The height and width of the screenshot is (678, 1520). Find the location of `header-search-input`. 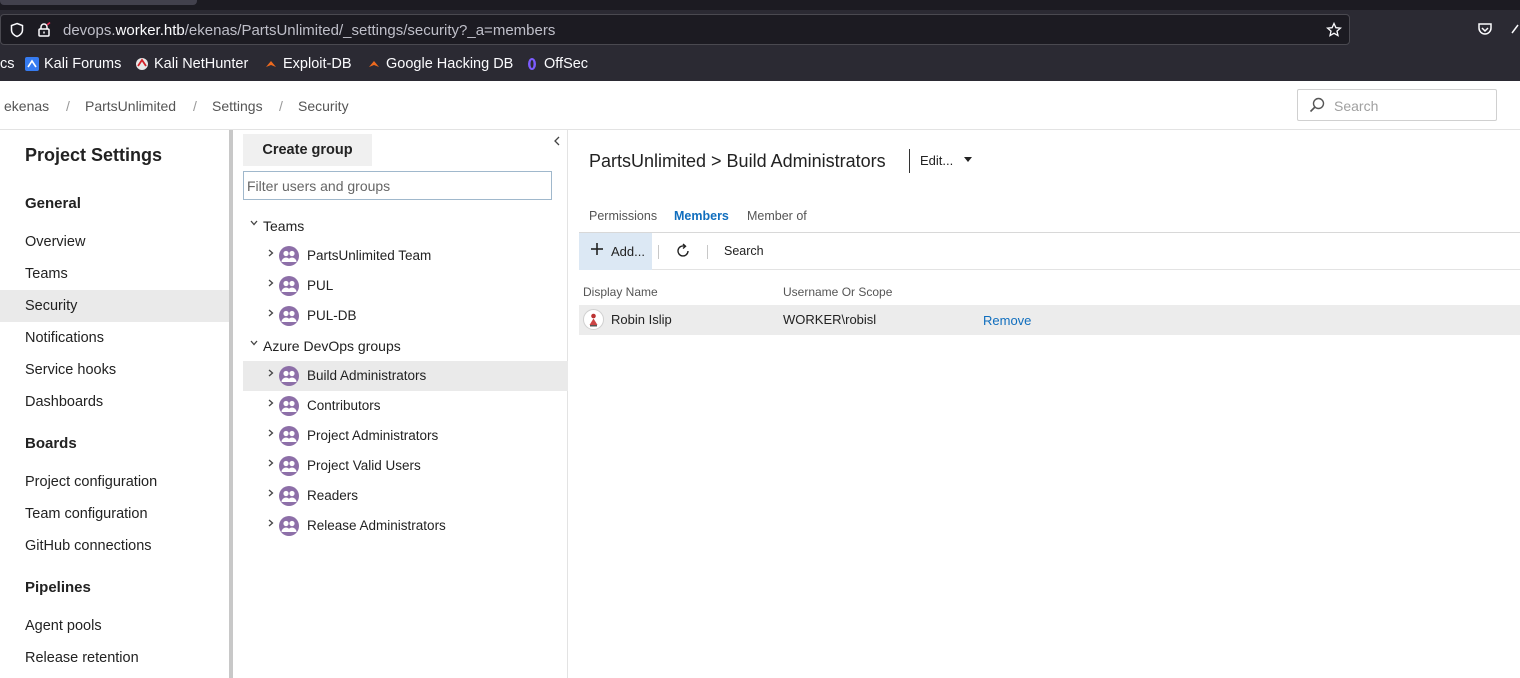

header-search-input is located at coordinates (1409, 106).